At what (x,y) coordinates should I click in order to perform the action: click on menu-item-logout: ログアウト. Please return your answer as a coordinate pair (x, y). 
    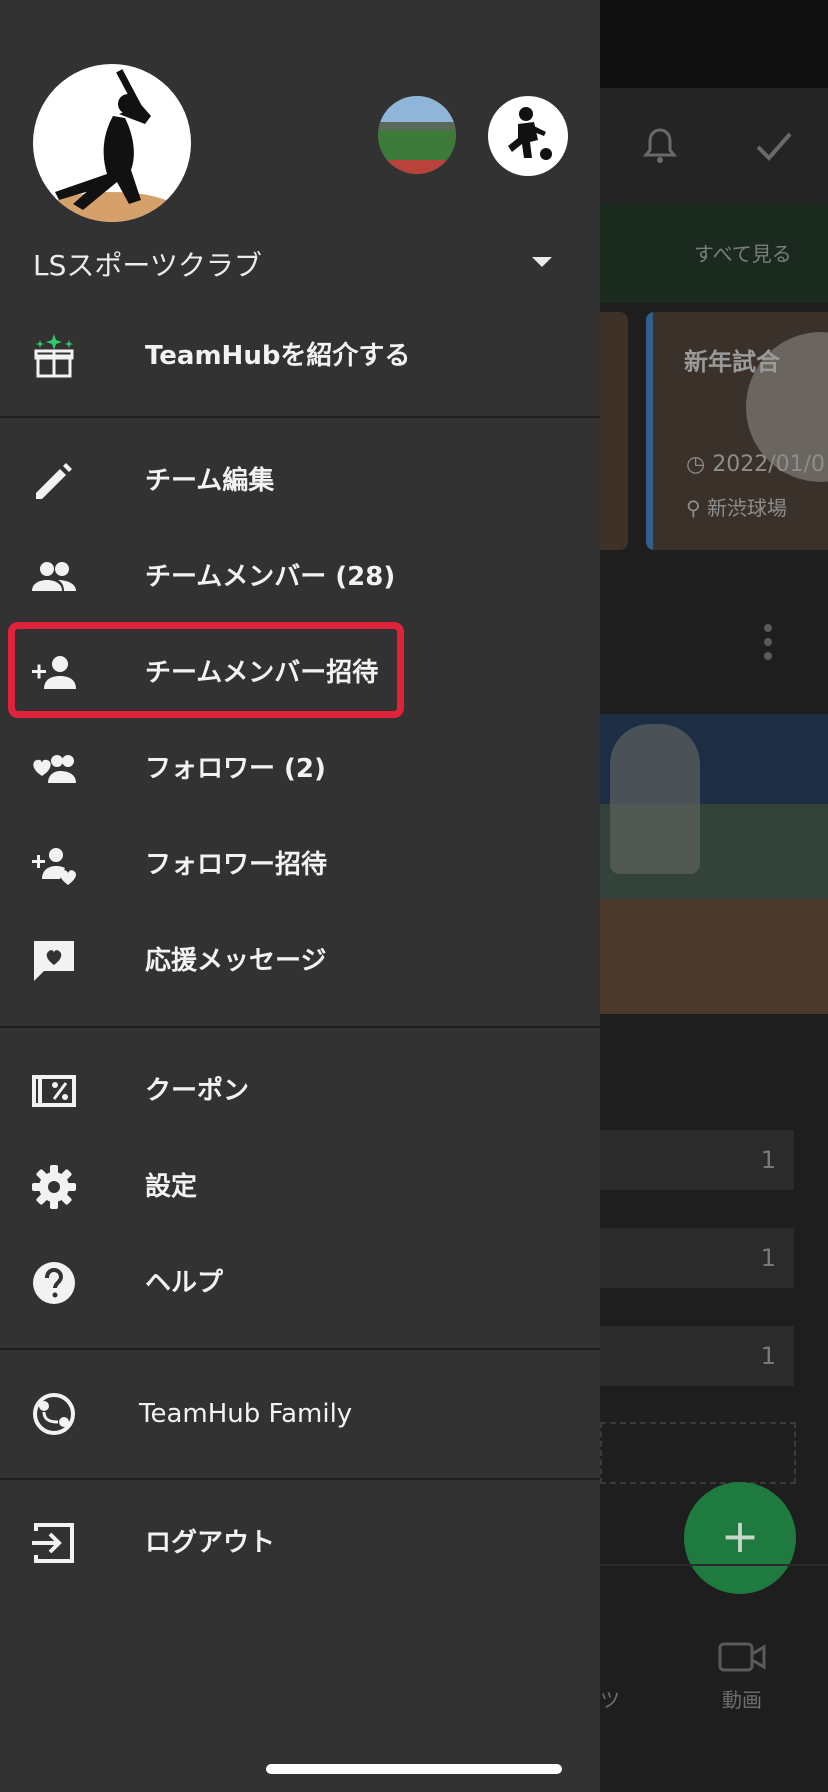
    Looking at the image, I should click on (300, 1543).